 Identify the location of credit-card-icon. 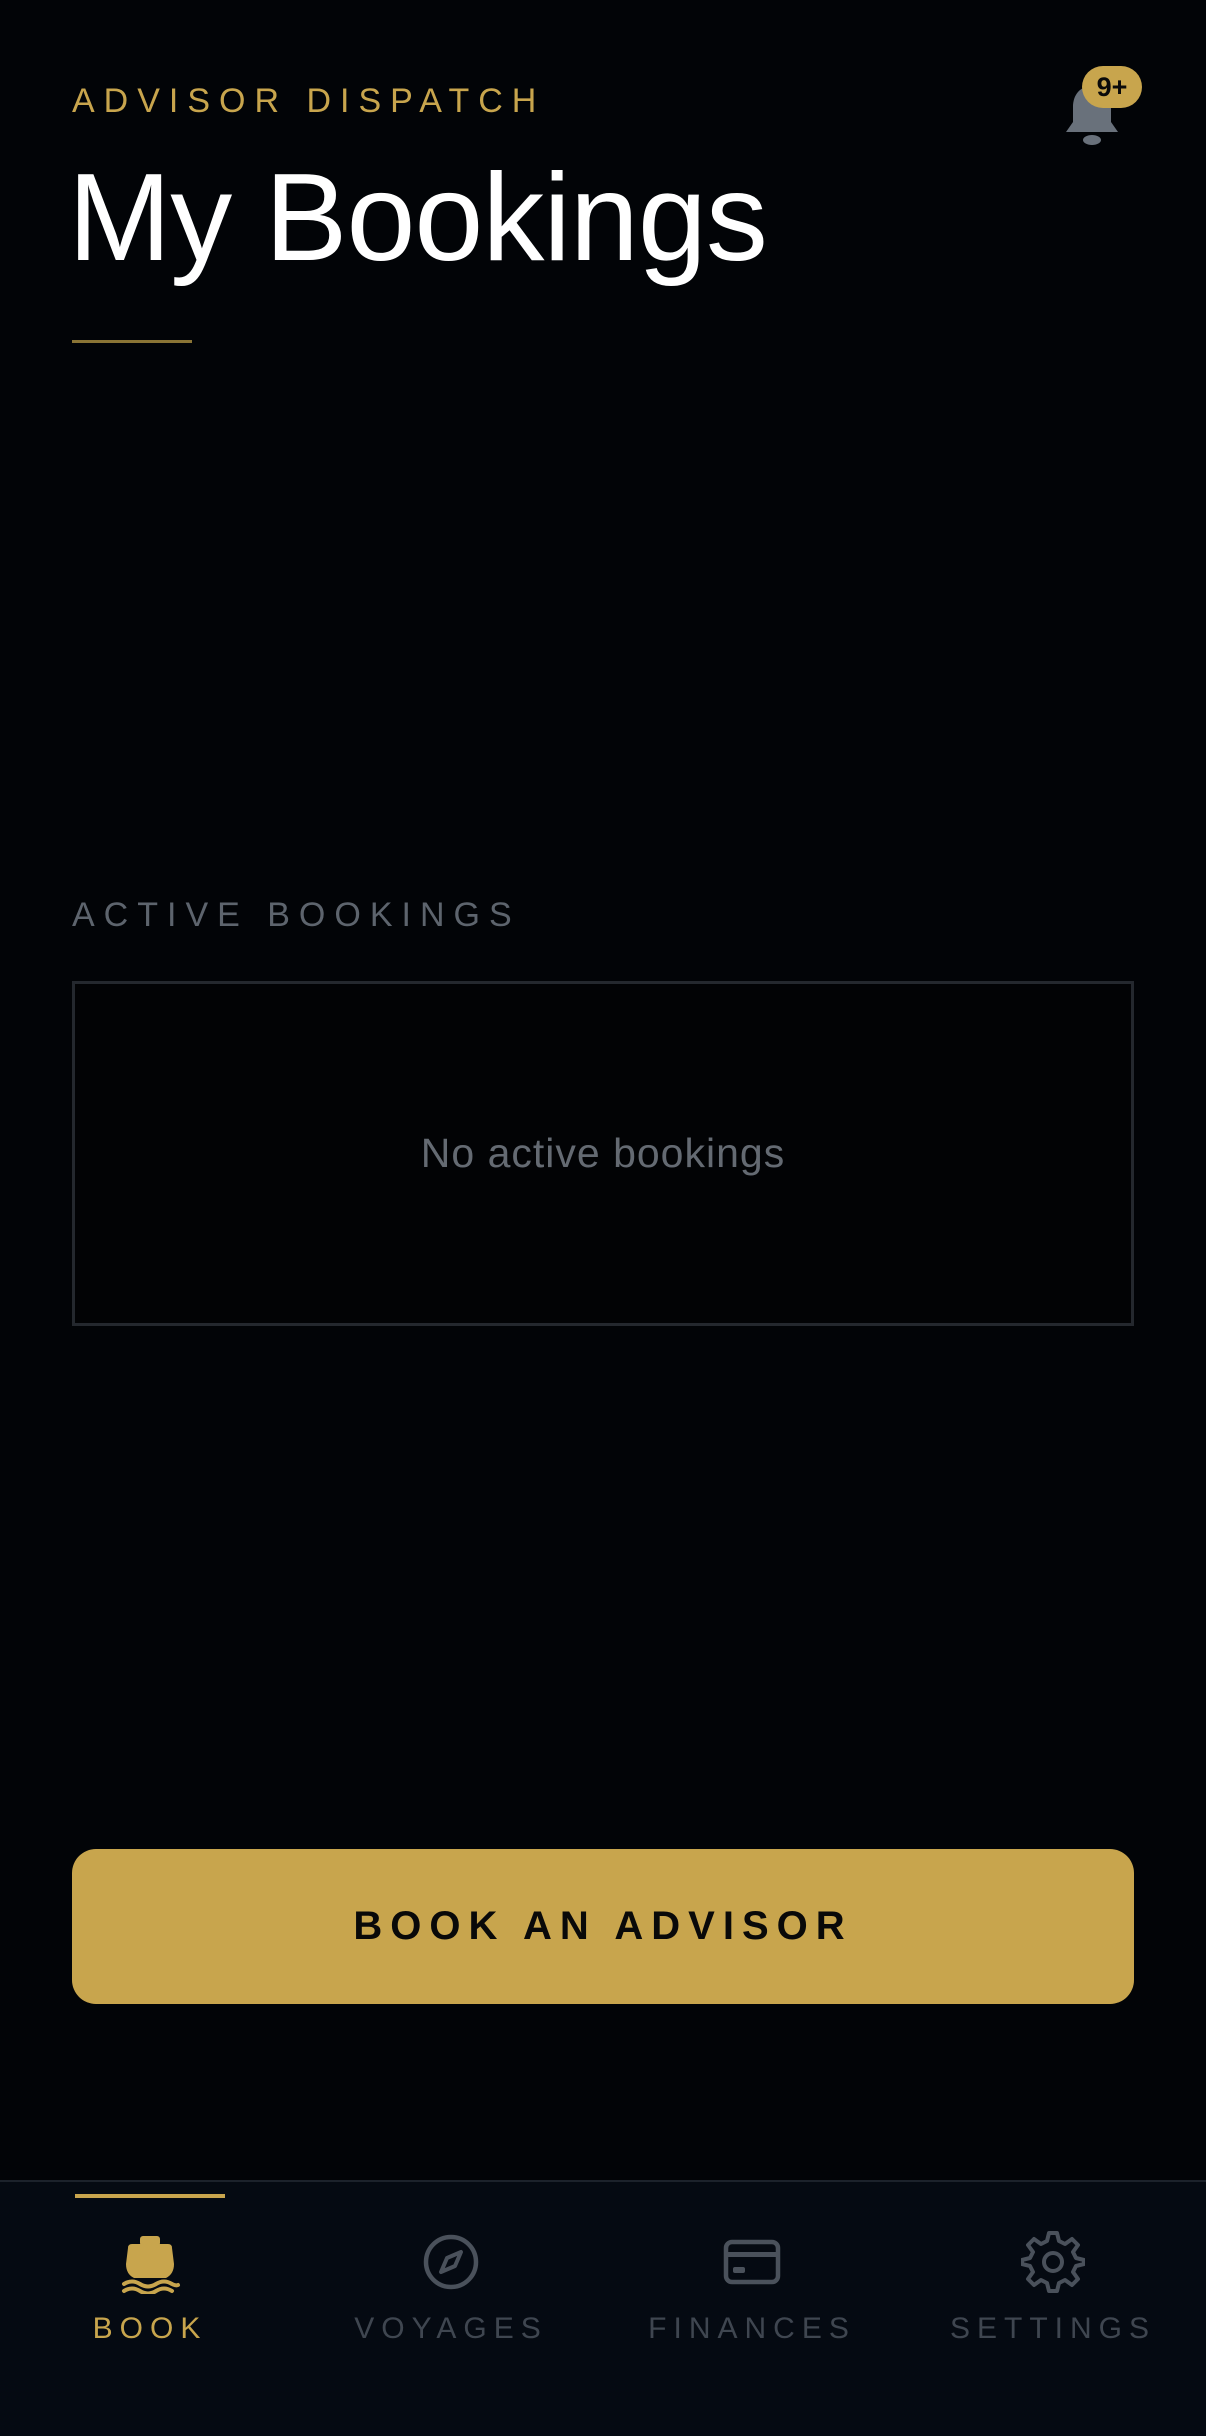
(752, 2262).